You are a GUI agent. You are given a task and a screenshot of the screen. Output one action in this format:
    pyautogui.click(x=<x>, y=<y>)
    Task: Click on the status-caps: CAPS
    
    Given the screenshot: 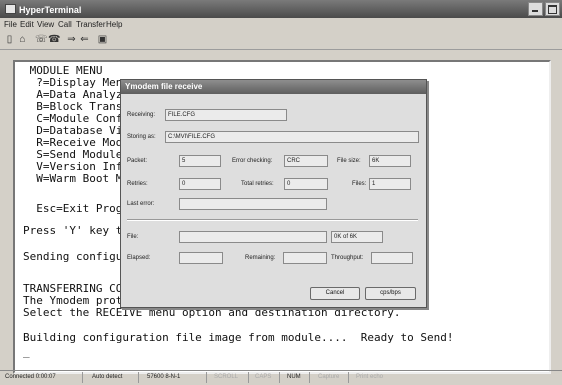 What is the action you would take?
    pyautogui.click(x=263, y=377)
    